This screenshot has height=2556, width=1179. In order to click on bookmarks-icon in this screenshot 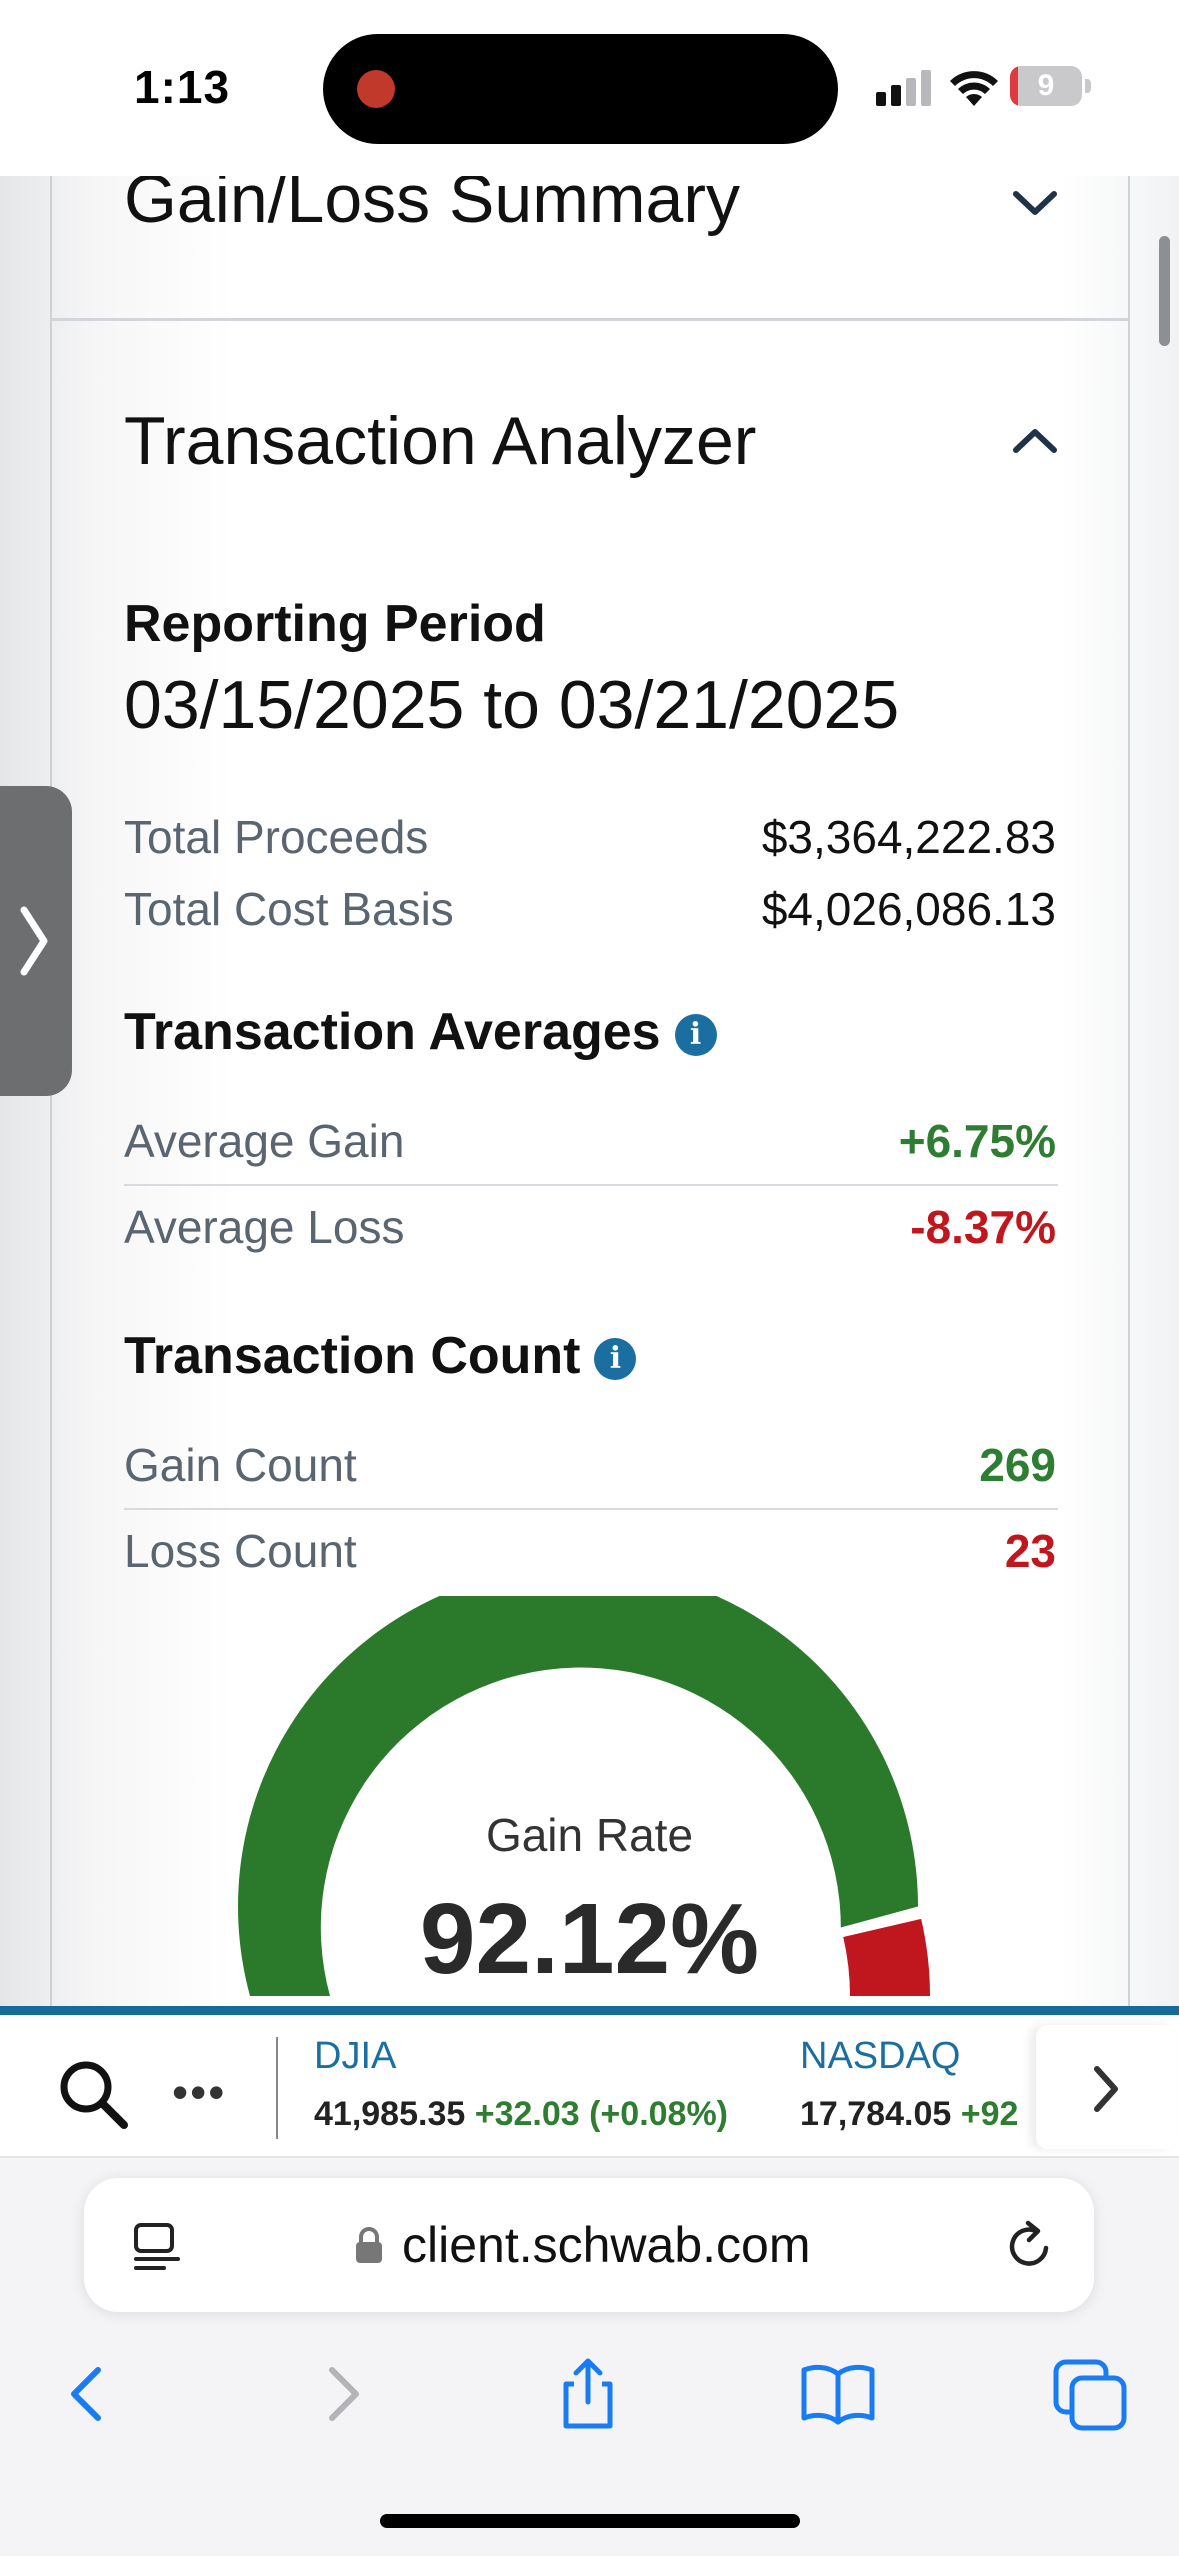, I will do `click(838, 2394)`.